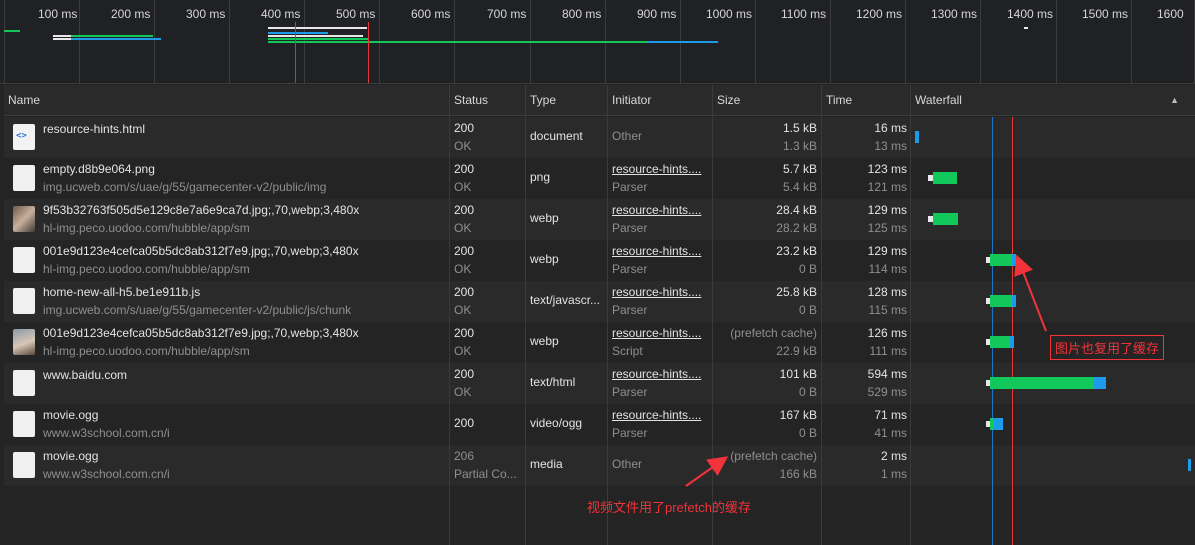 This screenshot has height=545, width=1195. Describe the element at coordinates (1107, 347) in the screenshot. I see `annotation-image-cache: 图片也复用了缓存` at that location.